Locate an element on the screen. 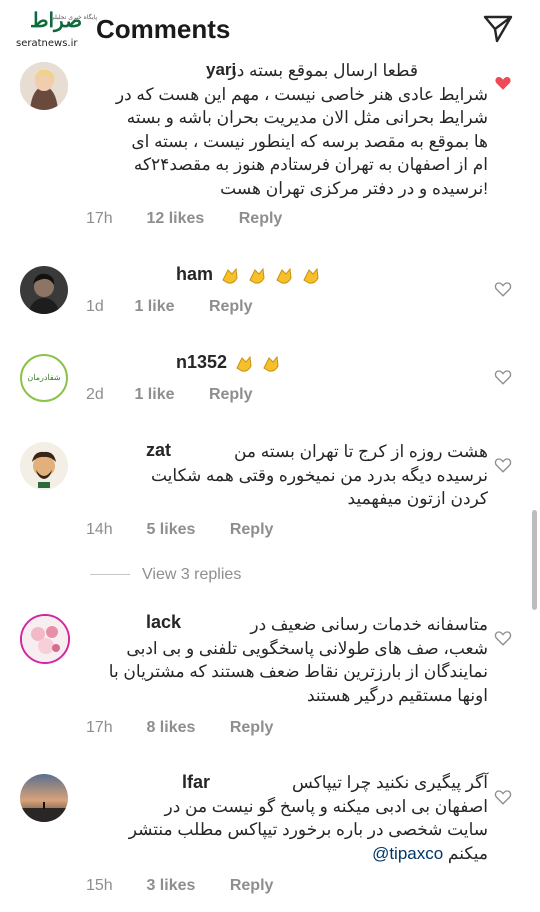  comment-likes: 8 likes is located at coordinates (170, 728).